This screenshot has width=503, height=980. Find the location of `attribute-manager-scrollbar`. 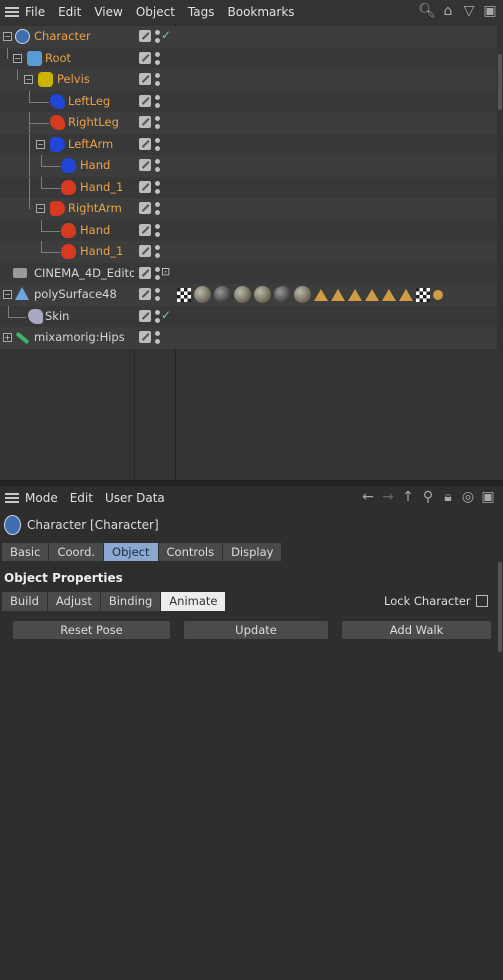

attribute-manager-scrollbar is located at coordinates (500, 607).